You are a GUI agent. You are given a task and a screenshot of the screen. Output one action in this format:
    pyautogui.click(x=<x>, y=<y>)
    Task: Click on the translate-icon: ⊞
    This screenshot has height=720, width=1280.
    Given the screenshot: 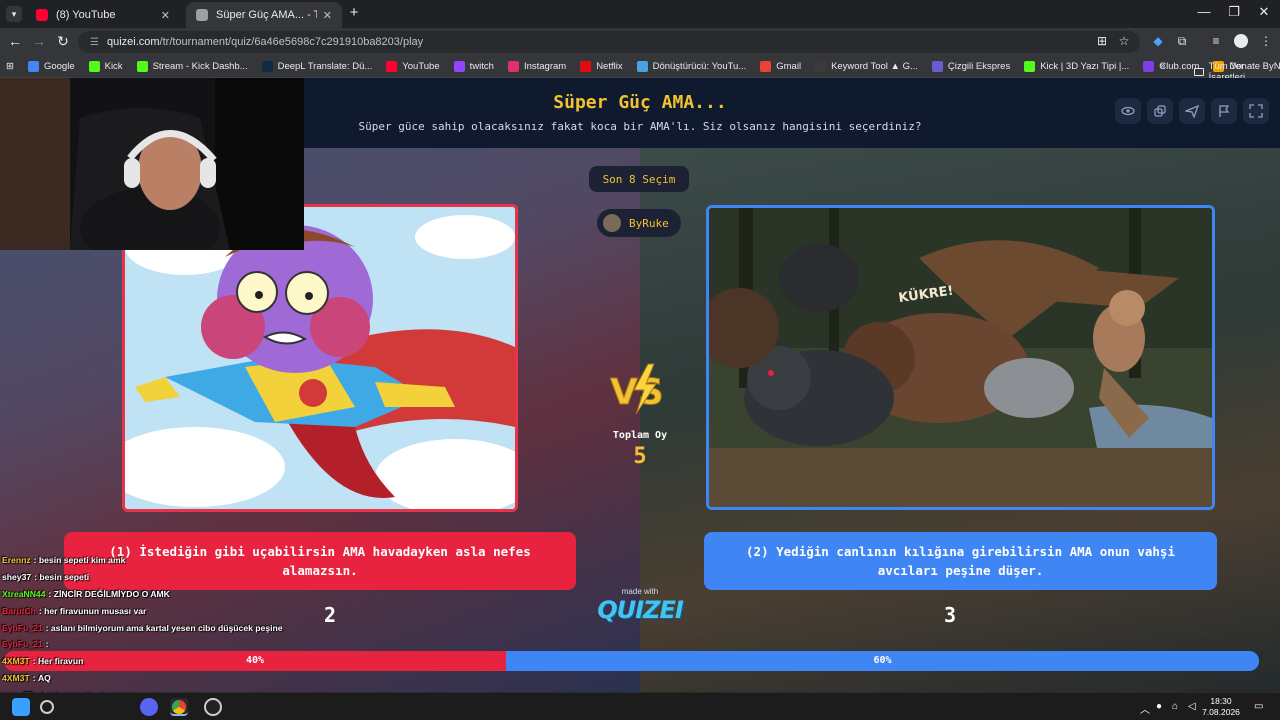 What is the action you would take?
    pyautogui.click(x=1102, y=41)
    